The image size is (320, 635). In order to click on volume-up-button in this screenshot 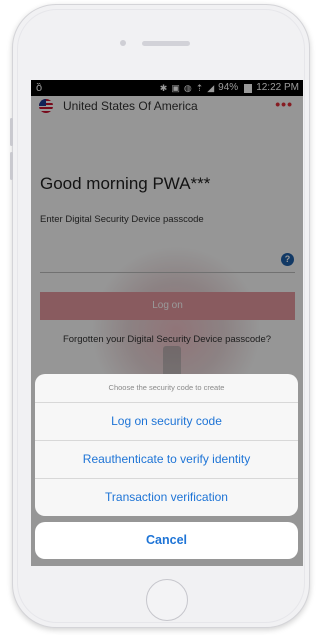, I will do `click(11, 132)`.